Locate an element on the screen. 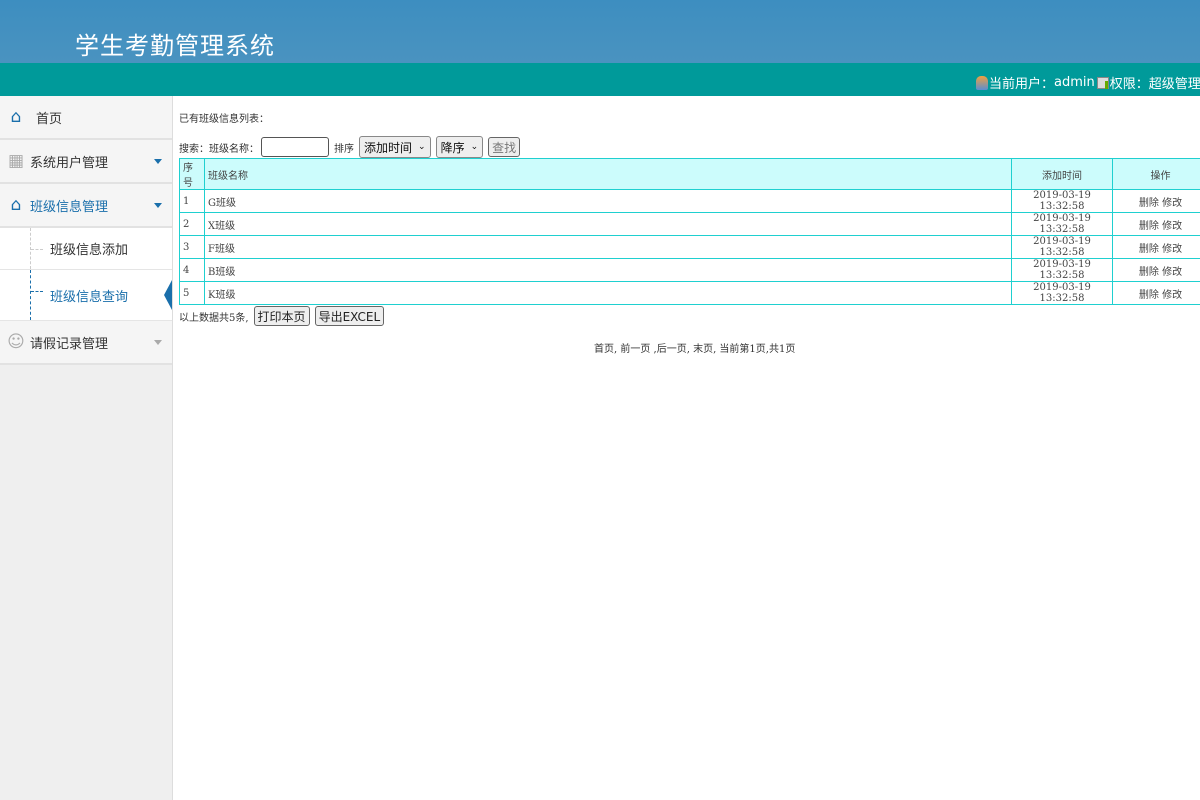  sidebar-subitem-class-add: 班级信息添加 is located at coordinates (86, 249).